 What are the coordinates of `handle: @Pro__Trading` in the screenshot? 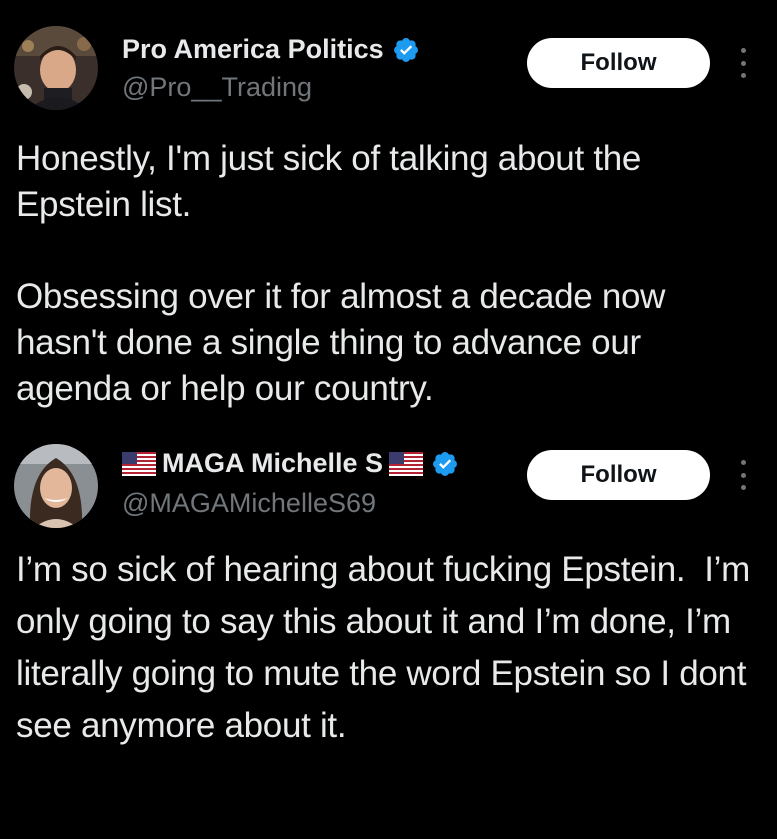 It's located at (217, 87).